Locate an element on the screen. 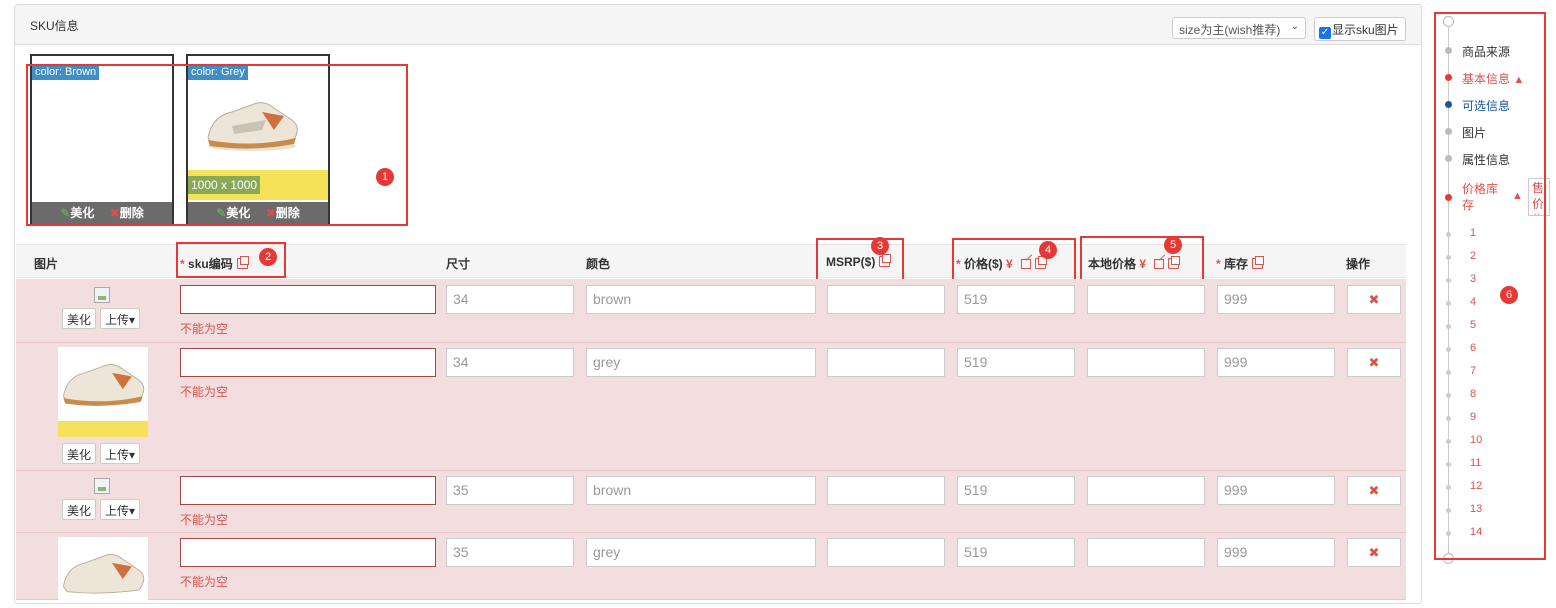  annotation-number-4: 4 is located at coordinates (1048, 250).